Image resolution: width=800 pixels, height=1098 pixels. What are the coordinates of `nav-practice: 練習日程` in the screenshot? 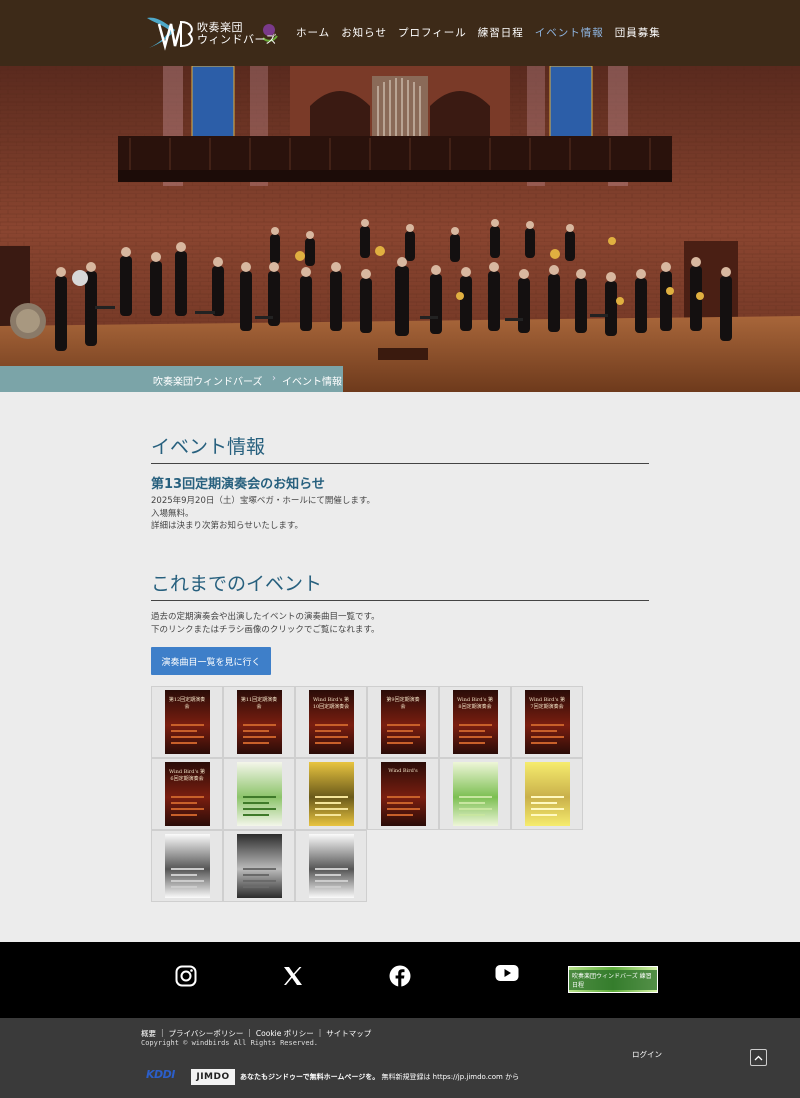 It's located at (501, 32).